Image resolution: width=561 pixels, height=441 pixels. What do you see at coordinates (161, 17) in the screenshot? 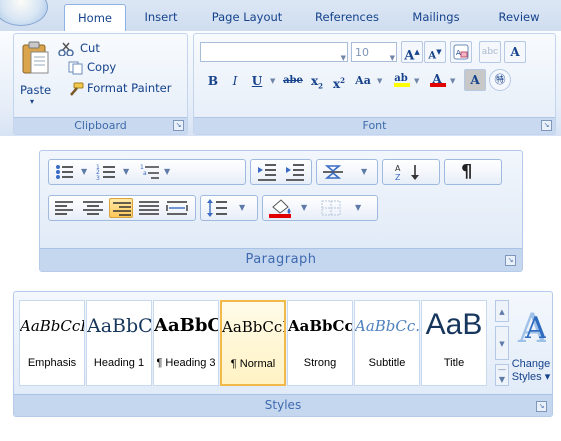
I see `tab-insert: Insert` at bounding box center [161, 17].